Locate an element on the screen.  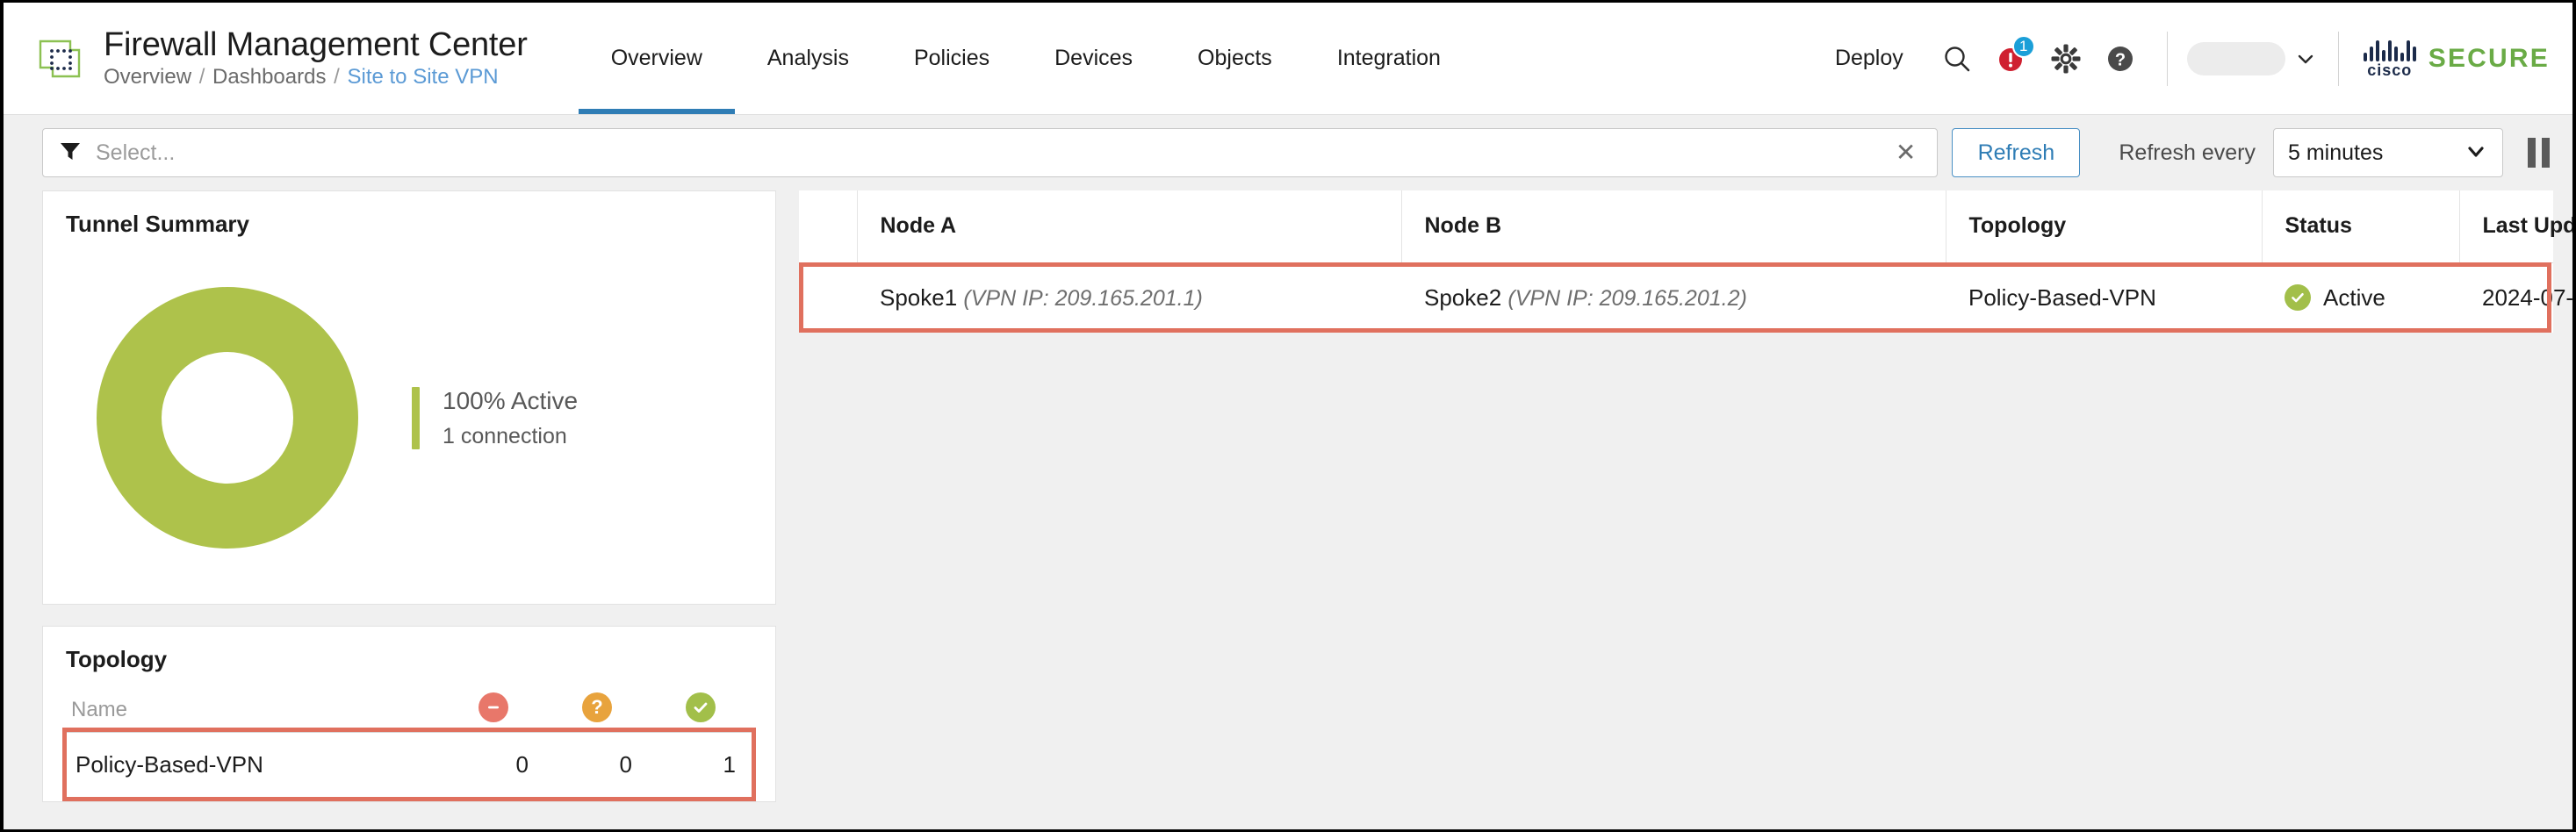
breadcrumb-root: Overview is located at coordinates (147, 77).